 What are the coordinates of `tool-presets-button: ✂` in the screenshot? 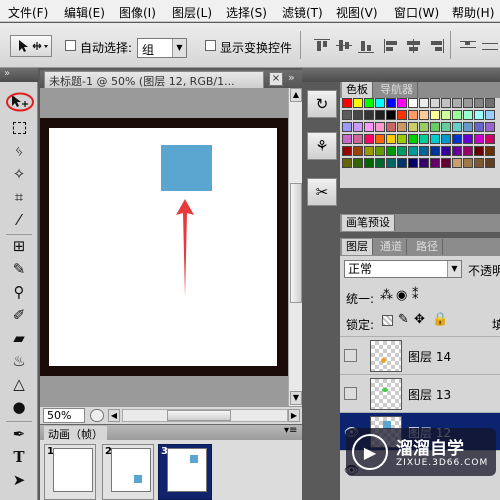 It's located at (322, 192).